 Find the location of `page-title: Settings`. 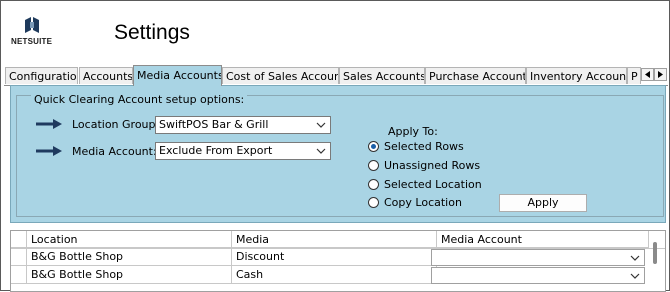

page-title: Settings is located at coordinates (152, 32).